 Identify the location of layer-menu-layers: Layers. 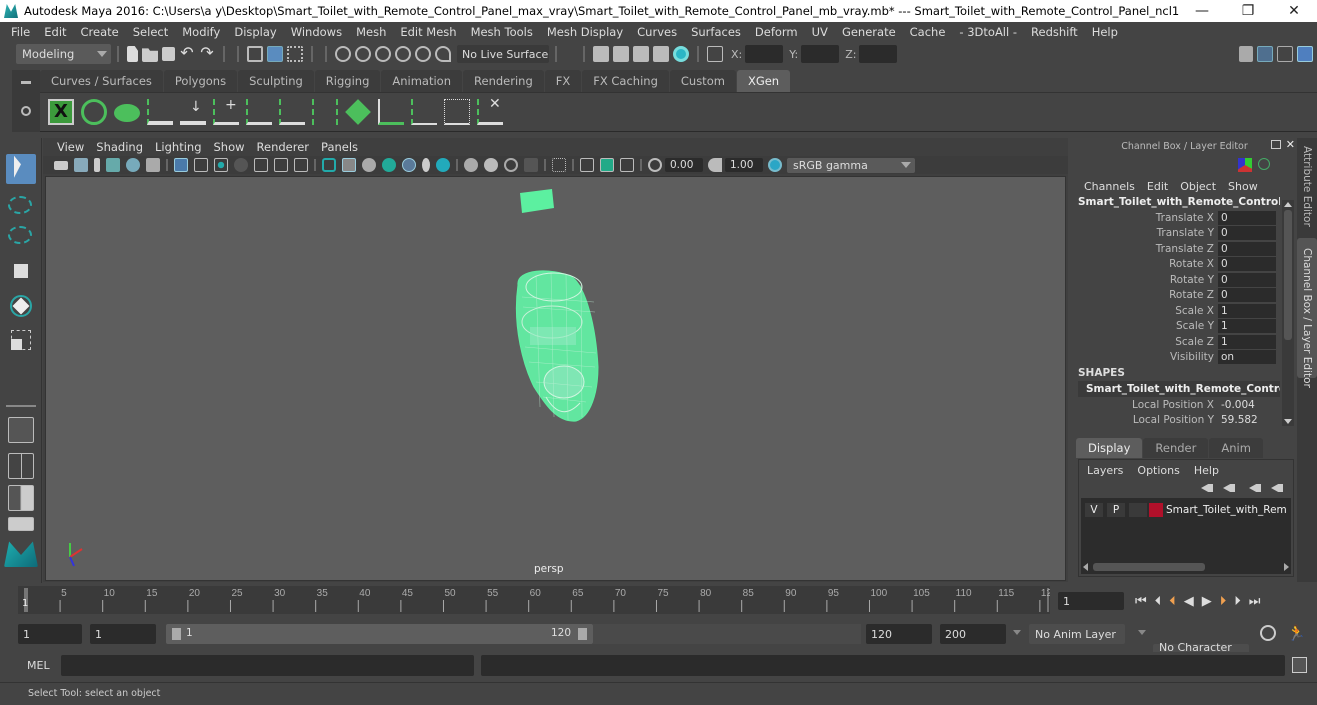
(1105, 470).